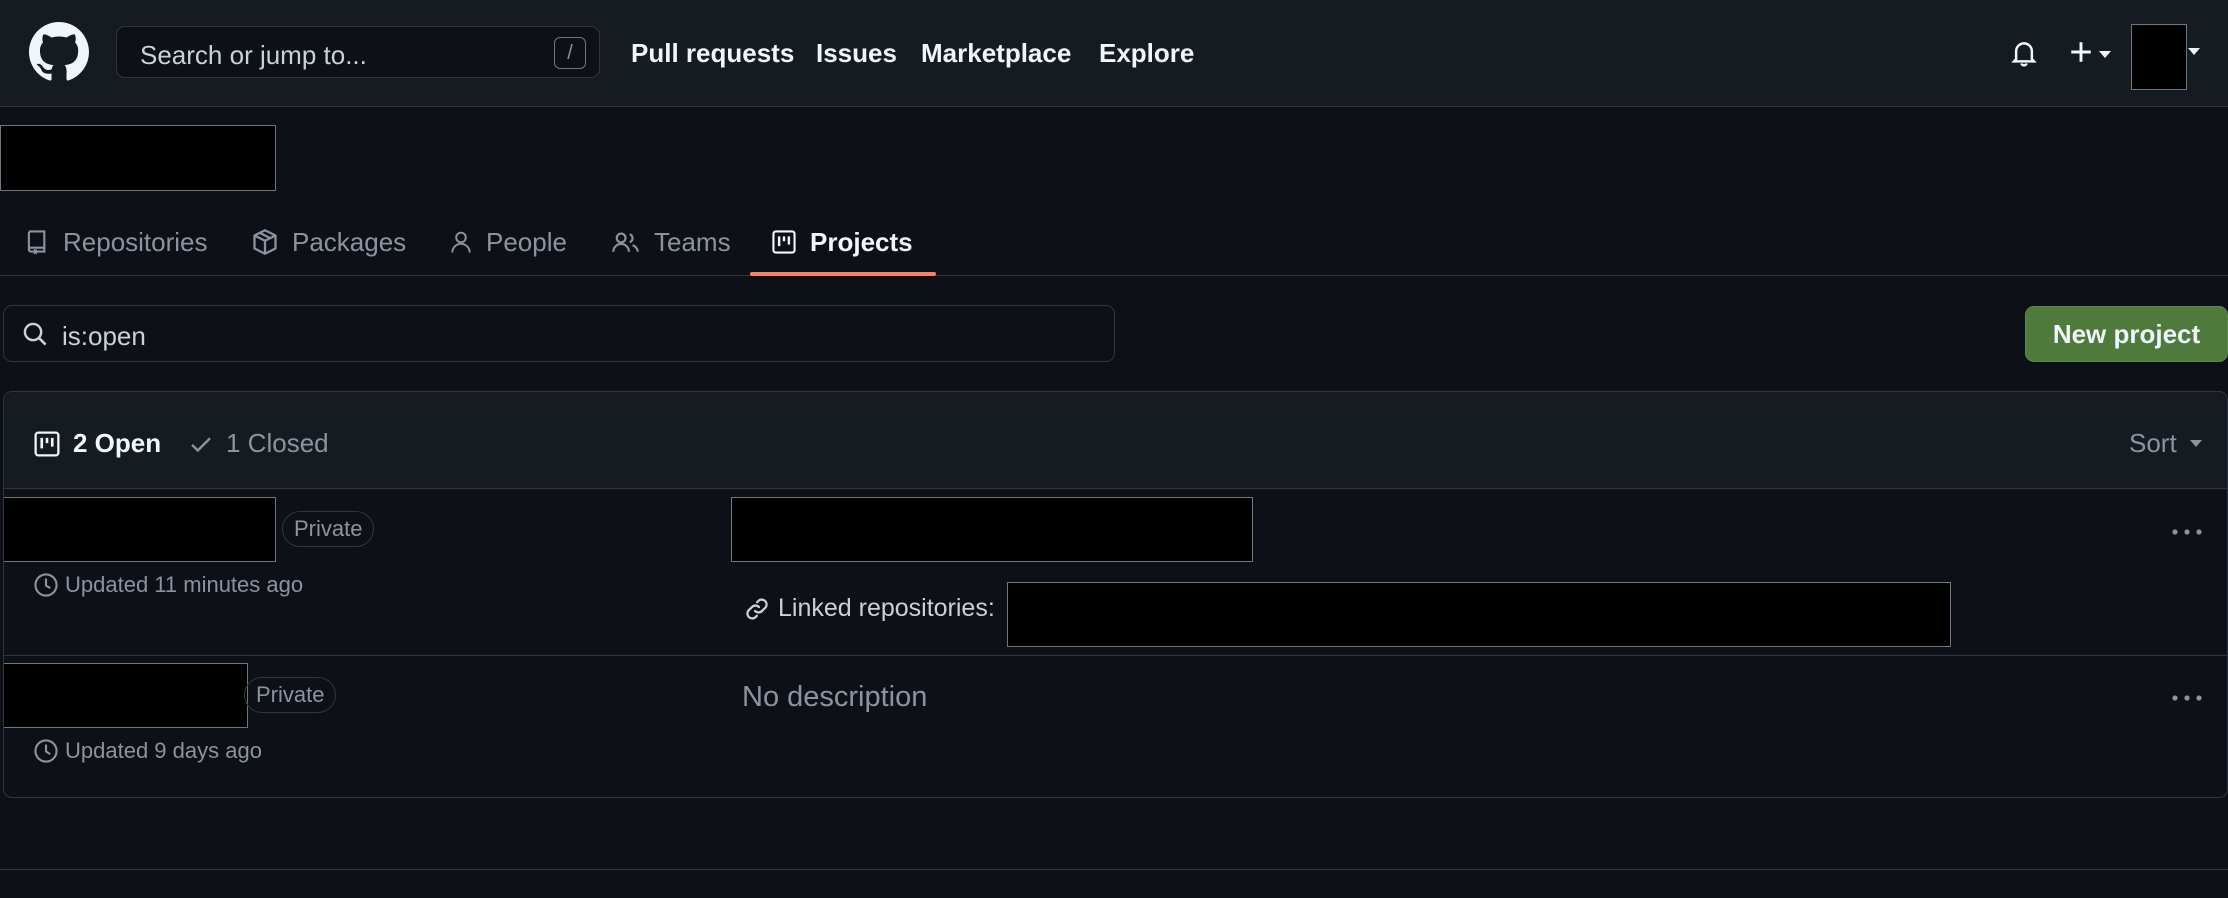 This screenshot has height=898, width=2228. I want to click on tab-people-label: People, so click(526, 241).